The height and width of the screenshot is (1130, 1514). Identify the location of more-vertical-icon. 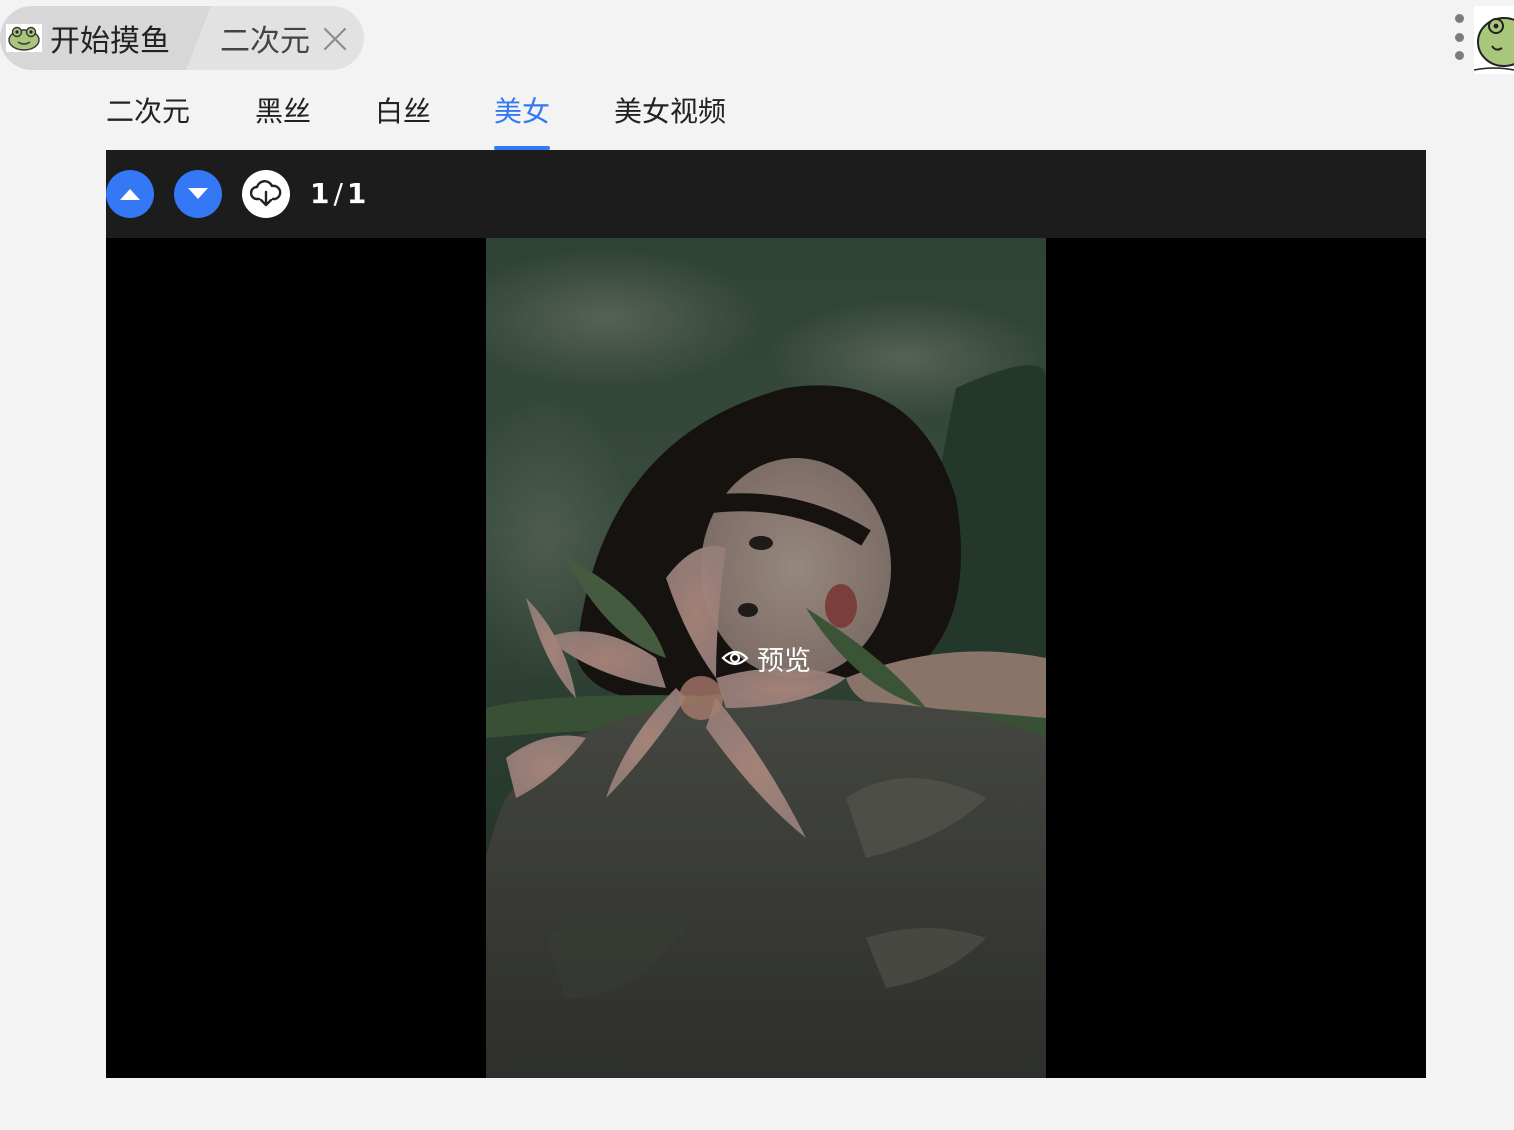
(1459, 37).